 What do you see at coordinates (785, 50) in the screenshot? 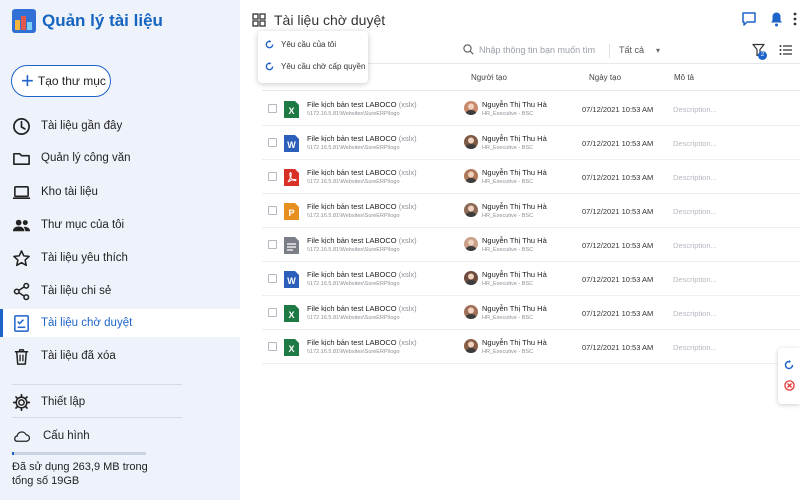
I see `list-view-icon` at bounding box center [785, 50].